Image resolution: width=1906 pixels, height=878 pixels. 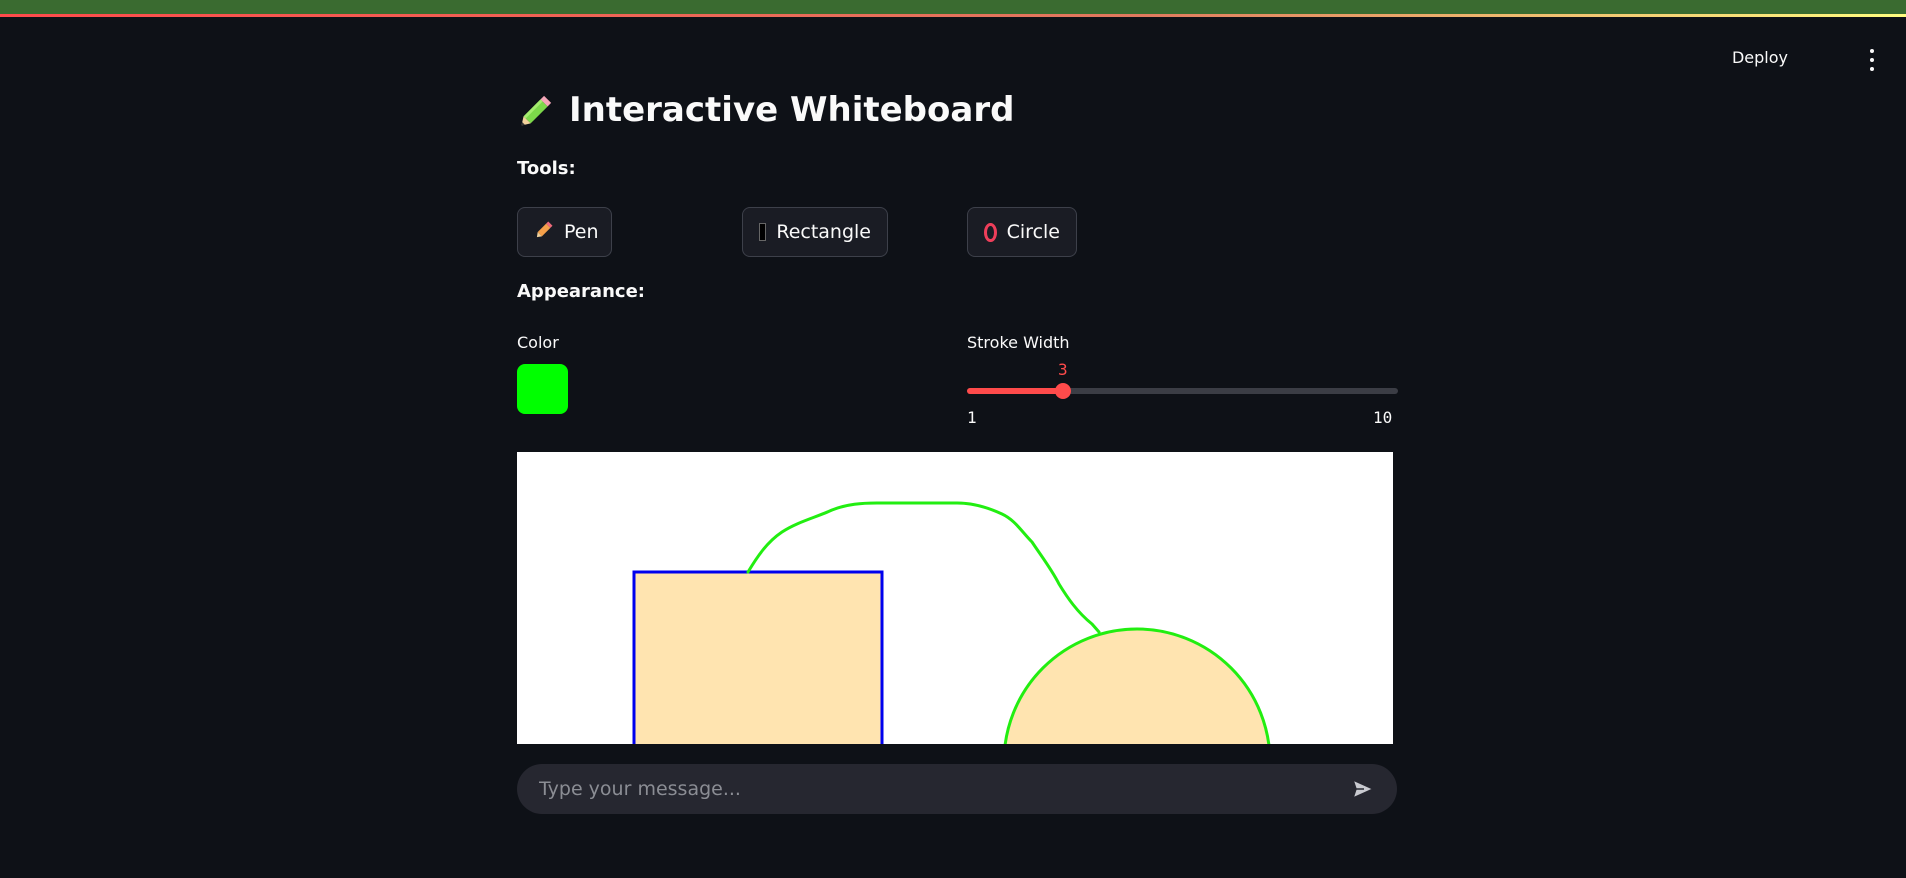 I want to click on slider-min-label: 1, so click(x=972, y=417).